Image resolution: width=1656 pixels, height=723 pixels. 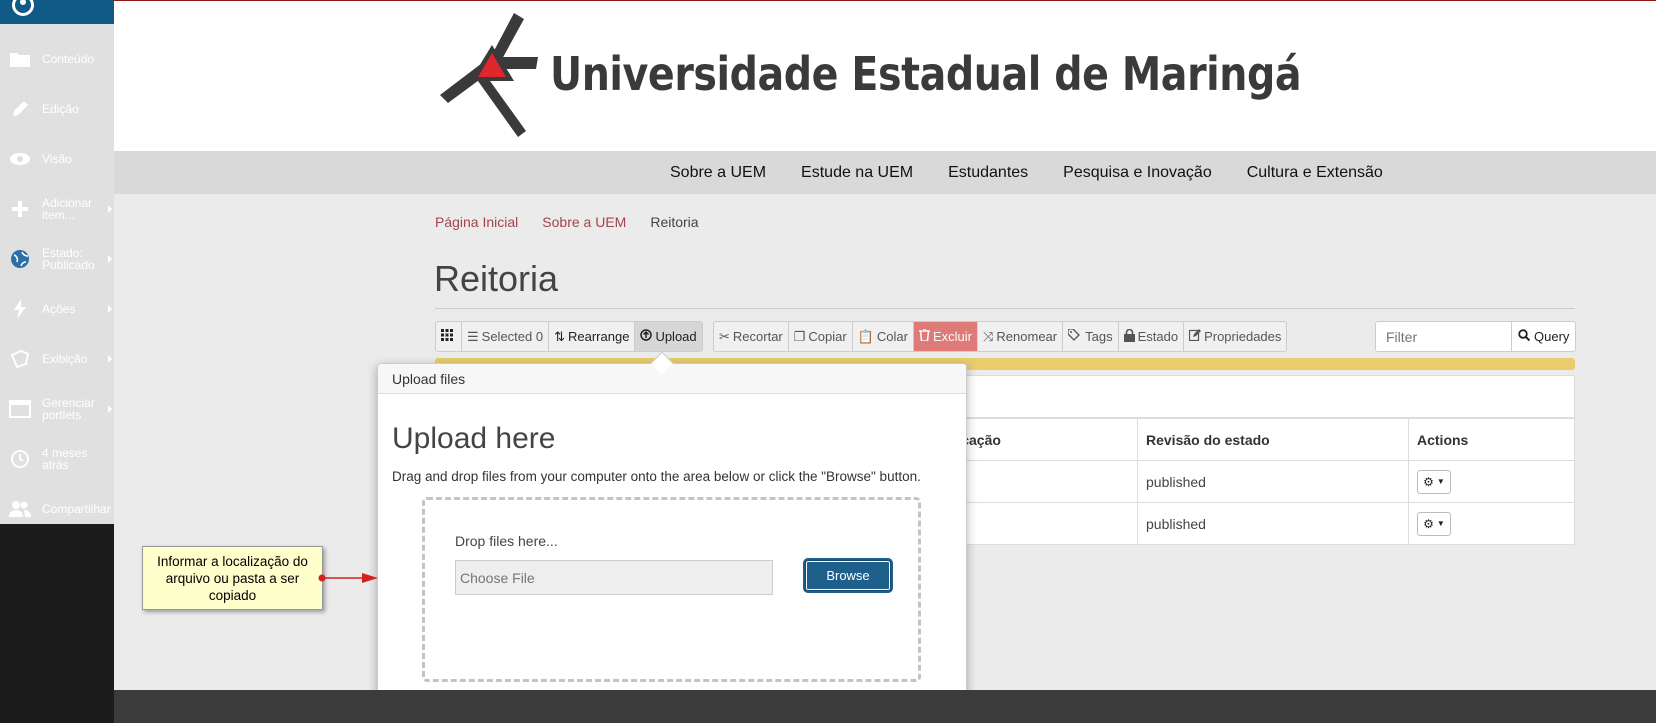 I want to click on paste-label: Colar, so click(x=892, y=336).